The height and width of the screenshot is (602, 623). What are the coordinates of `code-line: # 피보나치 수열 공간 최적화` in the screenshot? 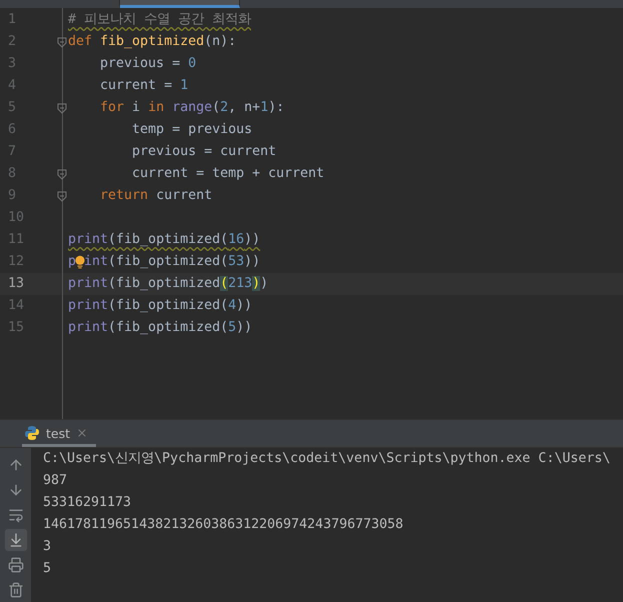 It's located at (160, 20).